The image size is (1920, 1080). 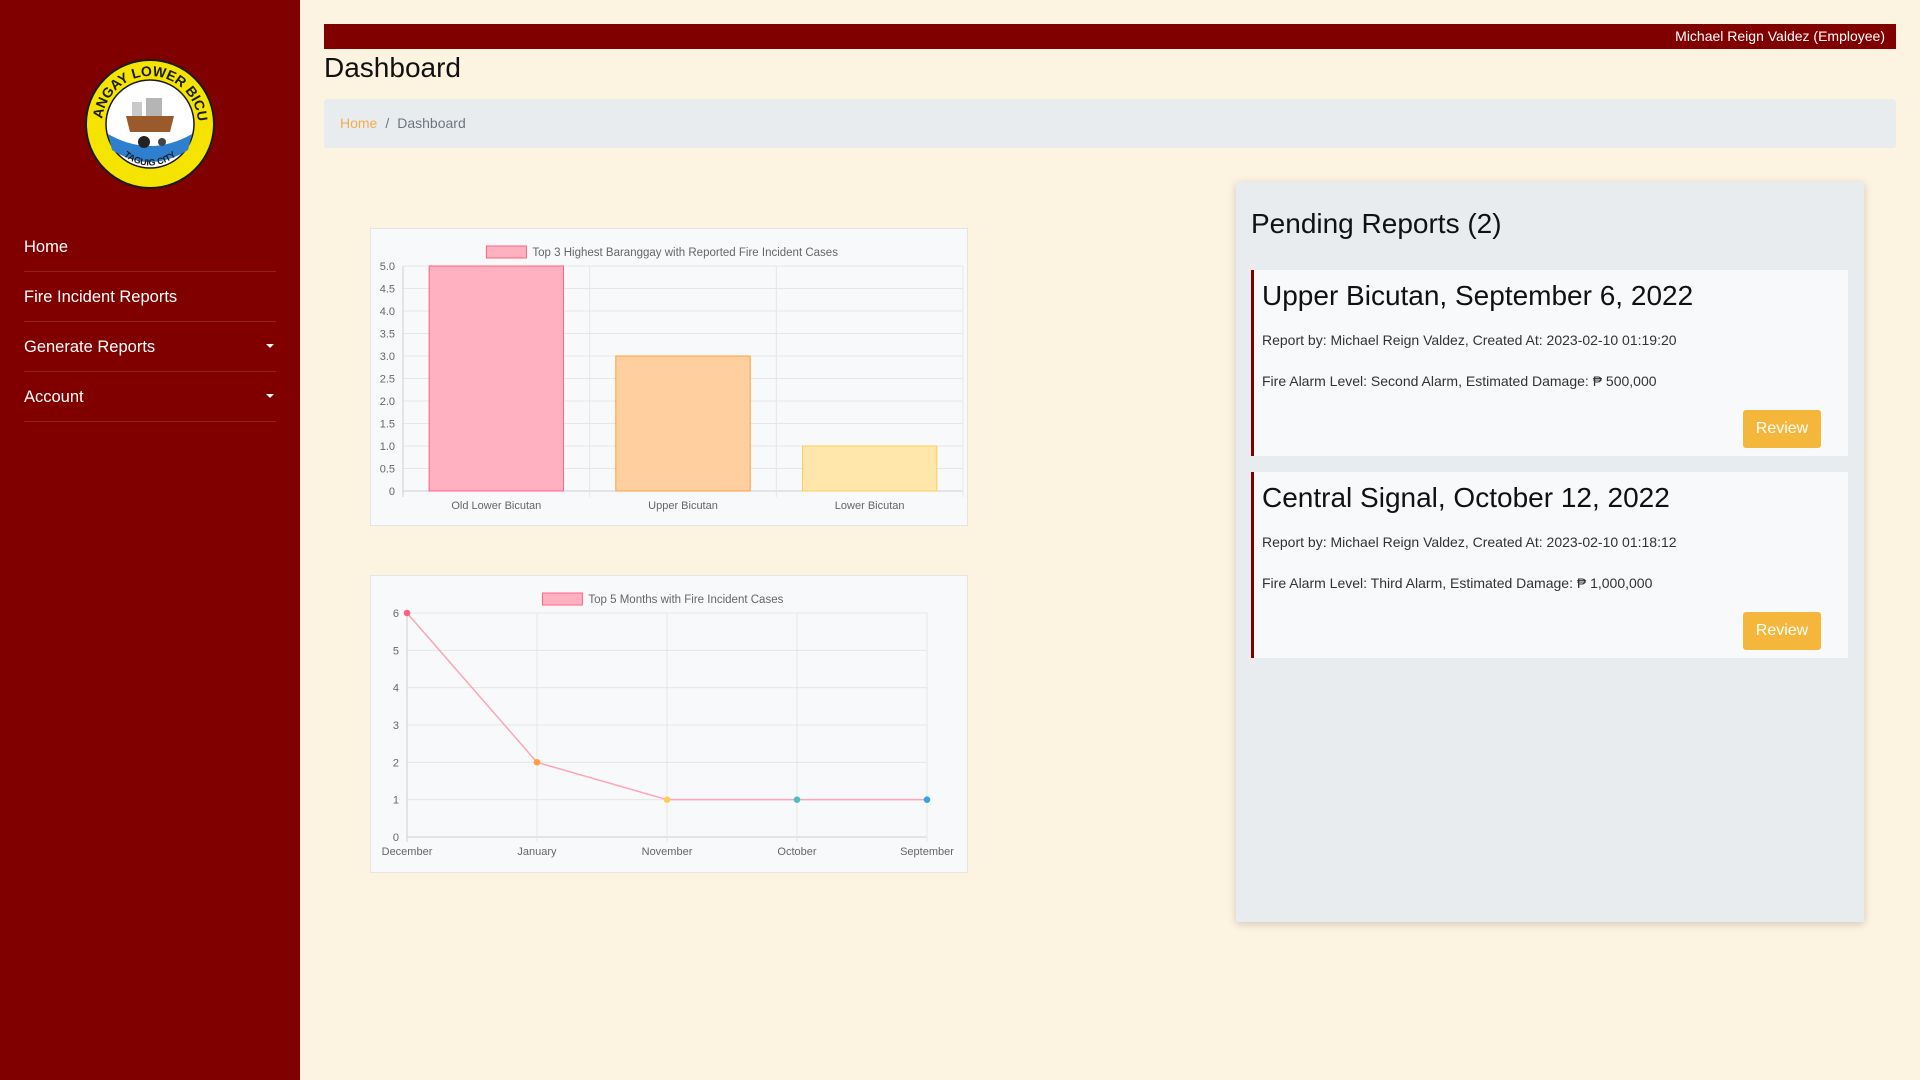 I want to click on breadcrumb-home-link: Home, so click(x=358, y=123).